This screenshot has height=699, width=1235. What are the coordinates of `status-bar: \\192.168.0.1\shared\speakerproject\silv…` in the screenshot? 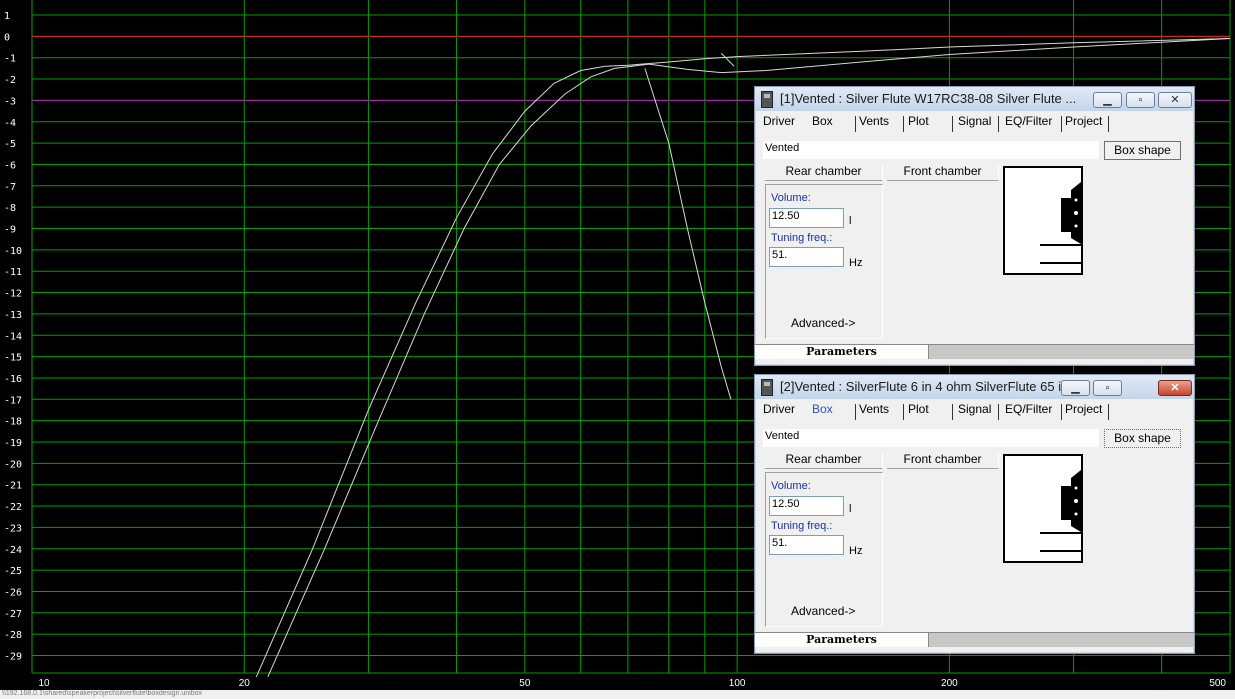 It's located at (617, 694).